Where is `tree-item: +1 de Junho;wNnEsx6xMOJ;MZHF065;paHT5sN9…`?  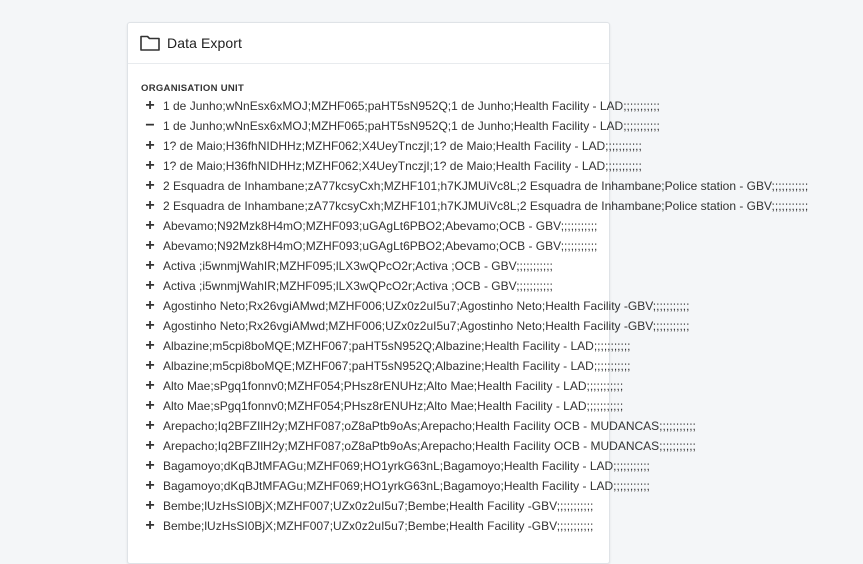
tree-item: +1 de Junho;wNnEsx6xMOJ;MZHF065;paHT5sN9… is located at coordinates (476, 106).